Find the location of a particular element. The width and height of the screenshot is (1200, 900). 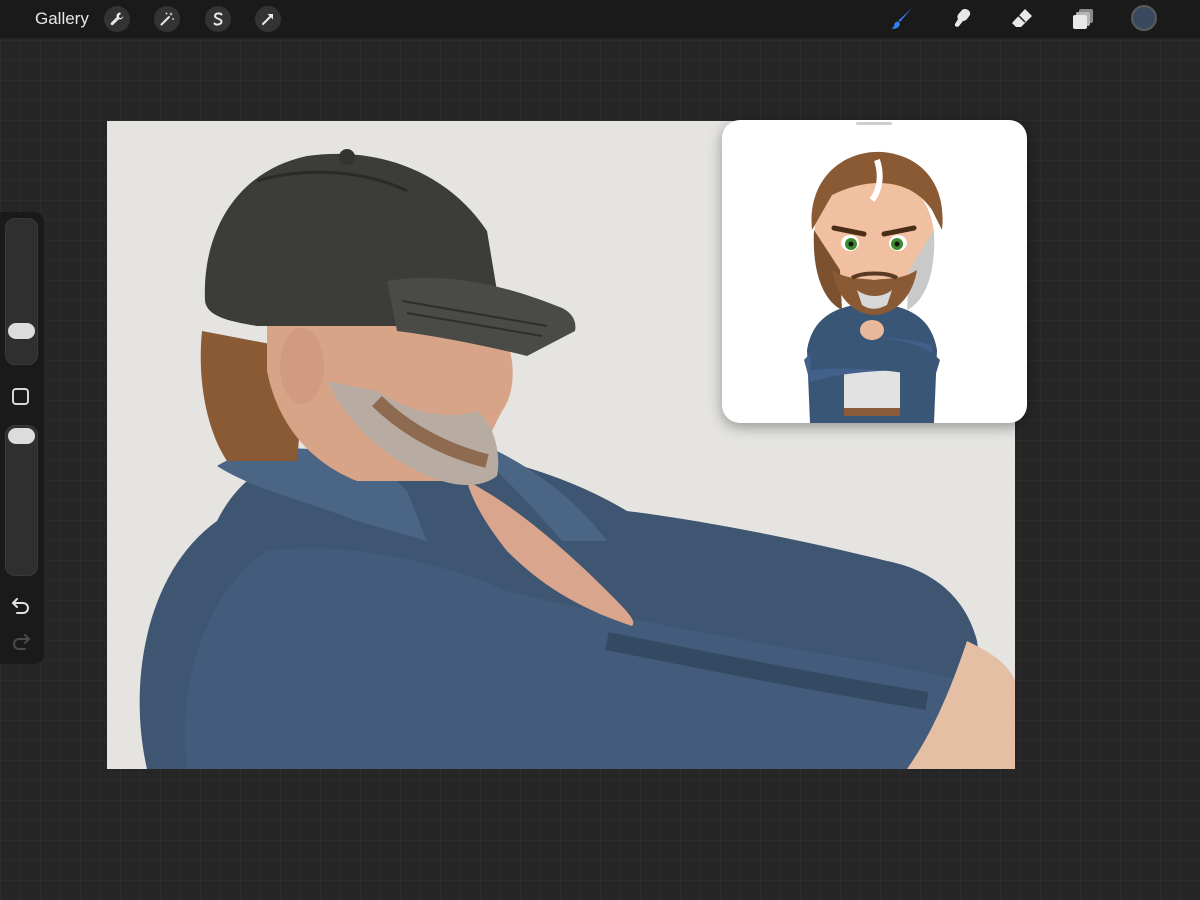

eraser-tool-button is located at coordinates (1022, 19).